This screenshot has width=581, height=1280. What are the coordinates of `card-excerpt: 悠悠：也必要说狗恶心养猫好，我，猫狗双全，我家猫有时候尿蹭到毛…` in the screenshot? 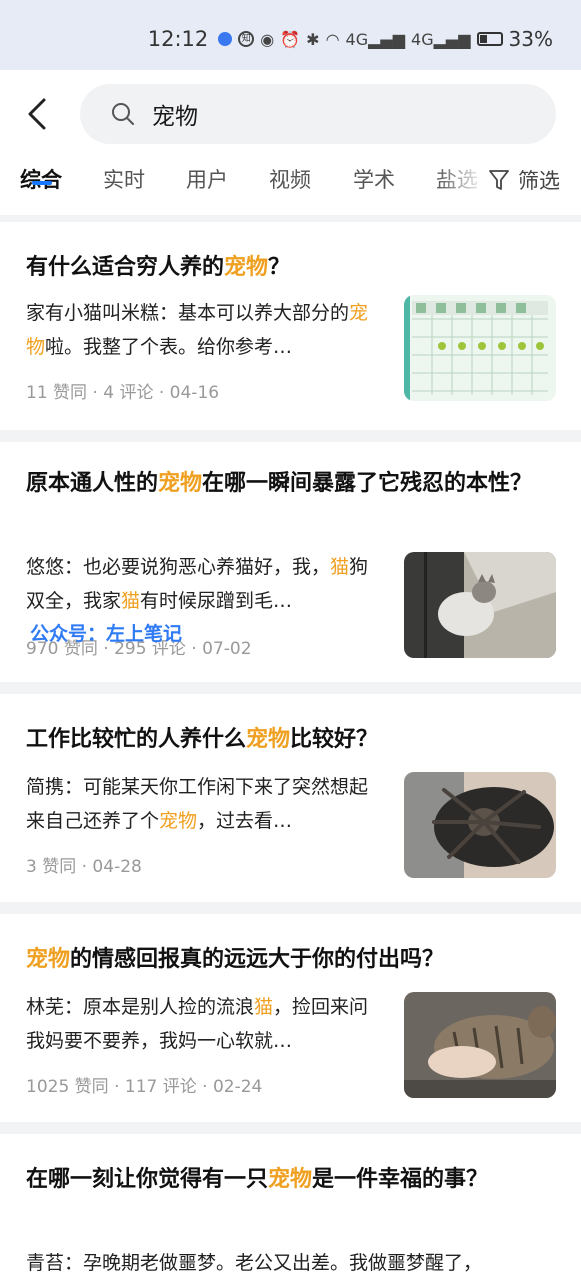 It's located at (197, 584).